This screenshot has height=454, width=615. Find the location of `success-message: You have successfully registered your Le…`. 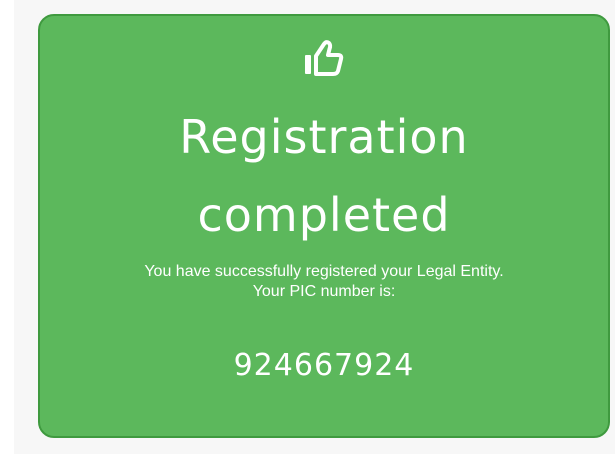

success-message: You have successfully registered your Le… is located at coordinates (324, 282).